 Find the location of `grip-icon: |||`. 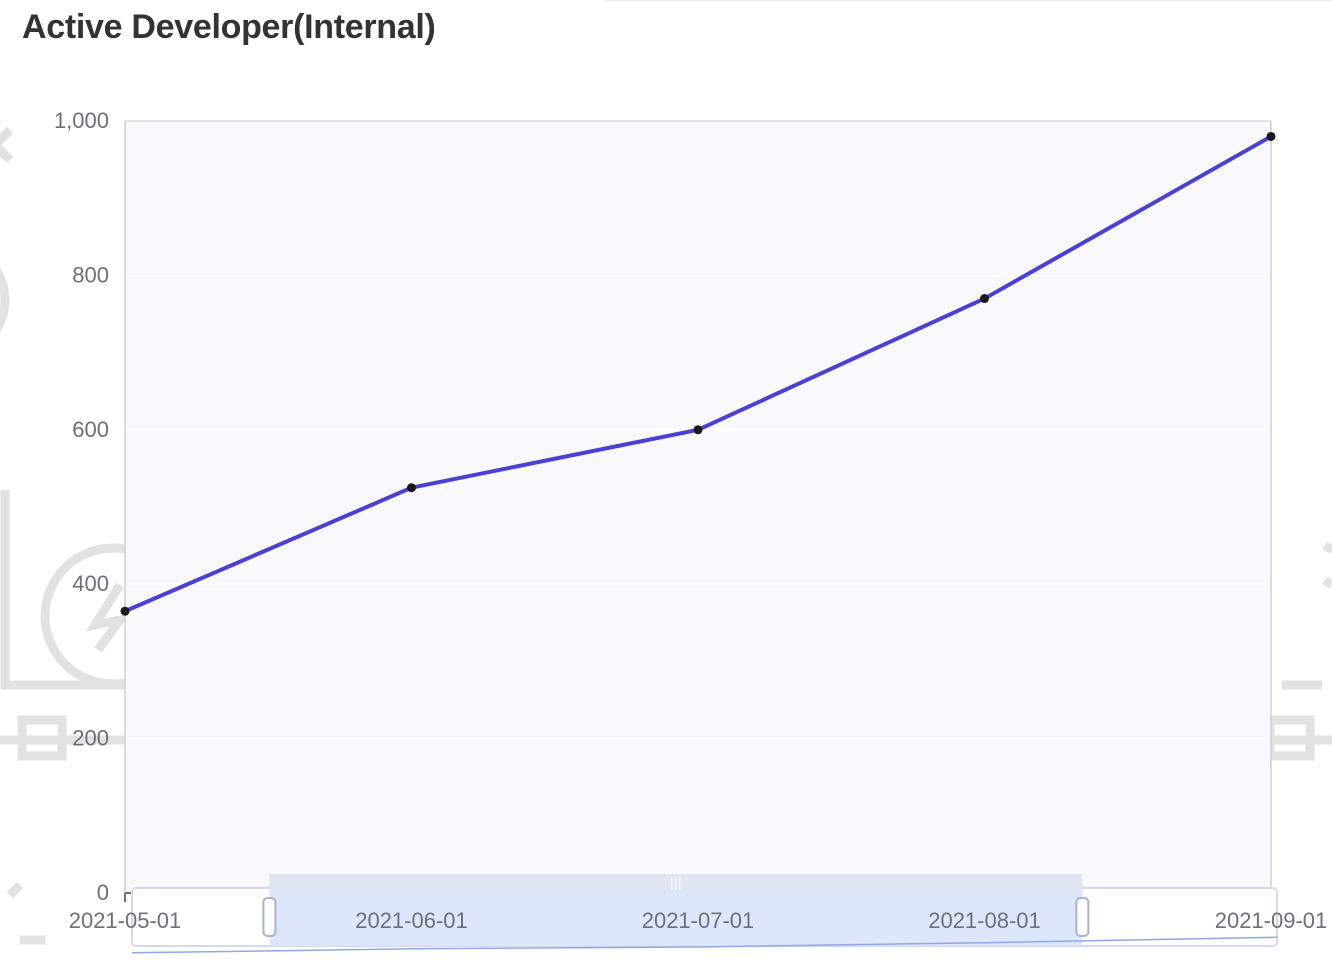

grip-icon: ||| is located at coordinates (676, 883).